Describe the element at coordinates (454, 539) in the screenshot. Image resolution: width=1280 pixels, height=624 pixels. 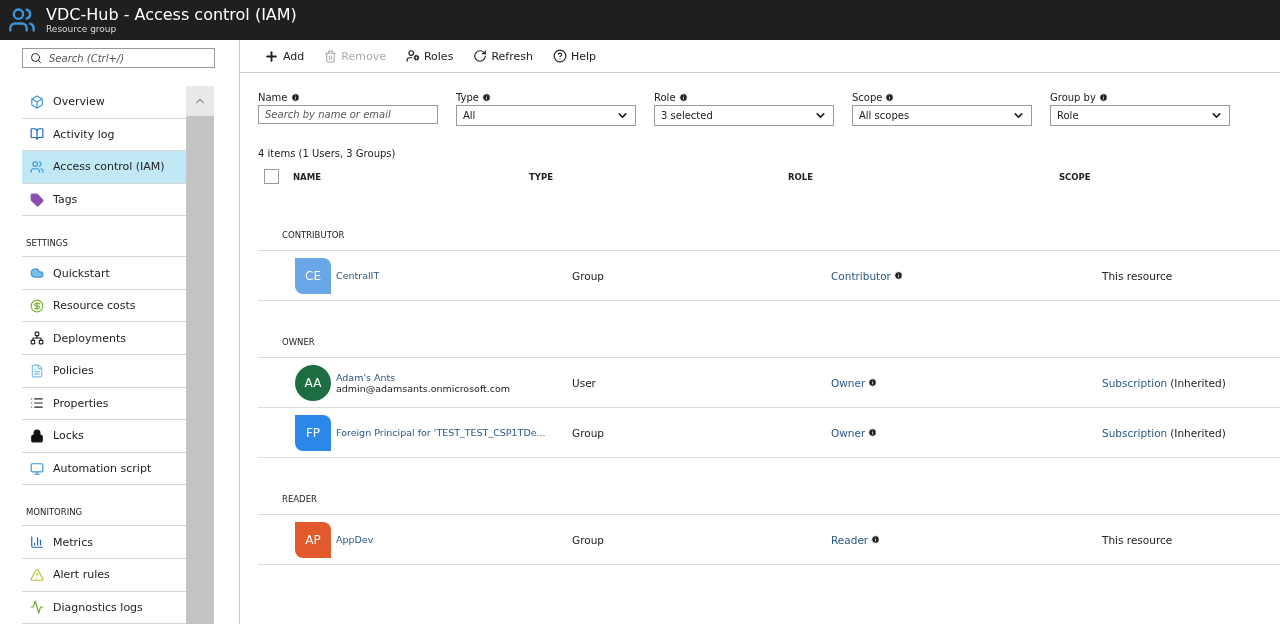
I see `name-link: AppDev` at that location.